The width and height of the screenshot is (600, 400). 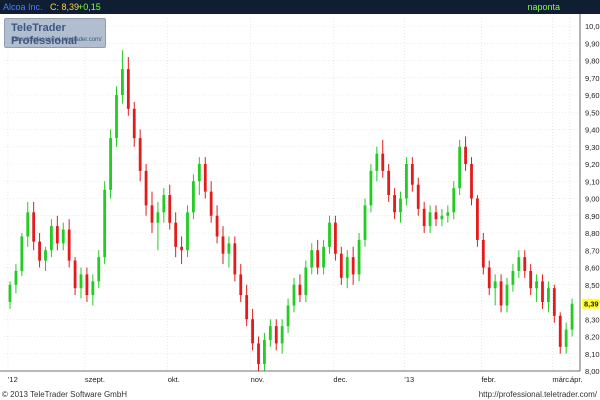 What do you see at coordinates (538, 394) in the screenshot?
I see `footer-link: http://professional.teletrader.com/` at bounding box center [538, 394].